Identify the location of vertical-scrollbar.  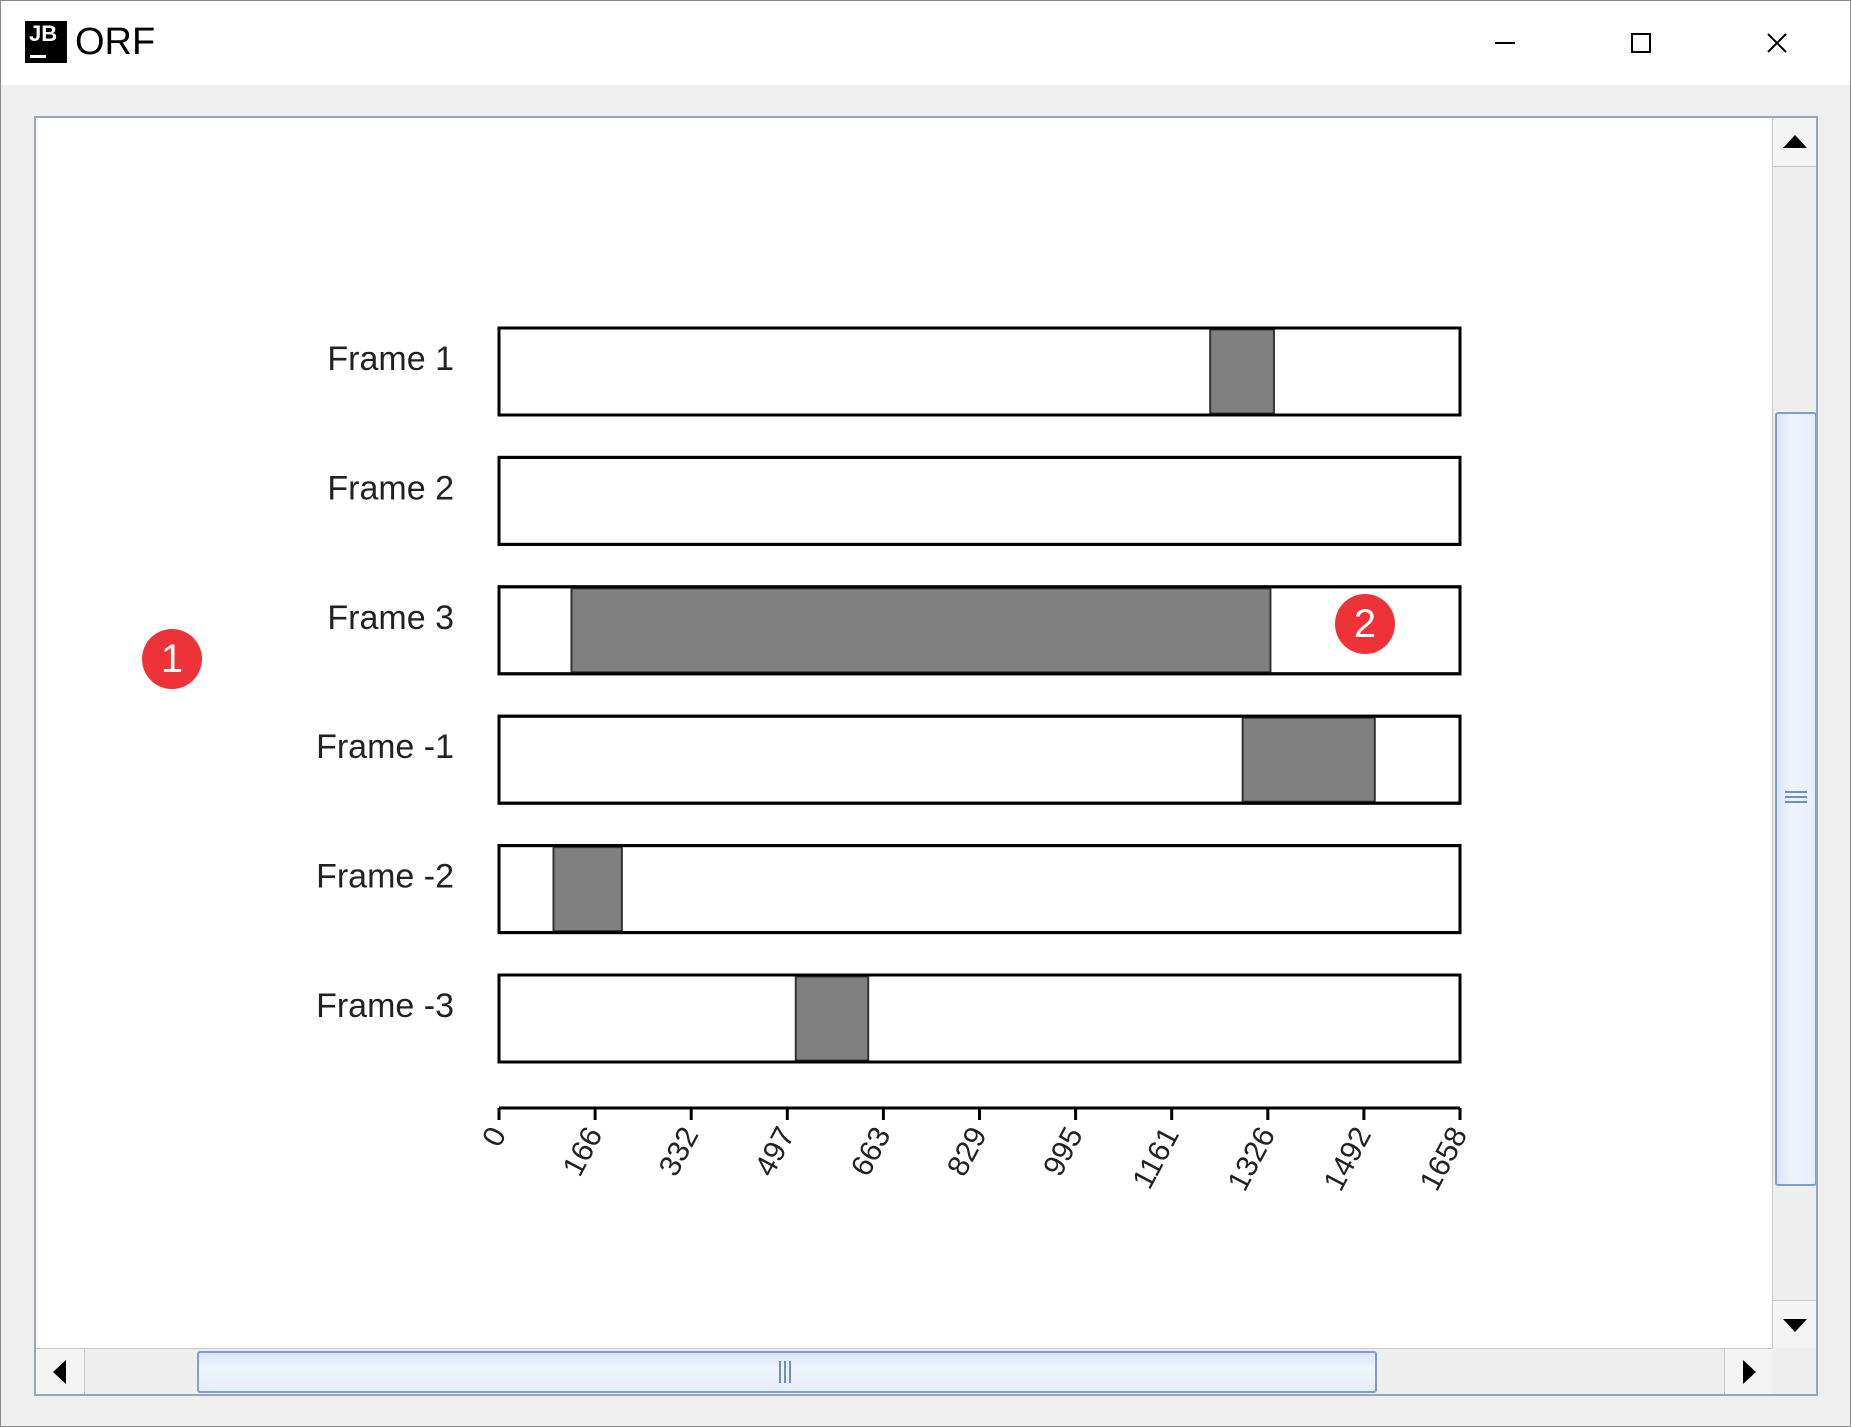
(1794, 733).